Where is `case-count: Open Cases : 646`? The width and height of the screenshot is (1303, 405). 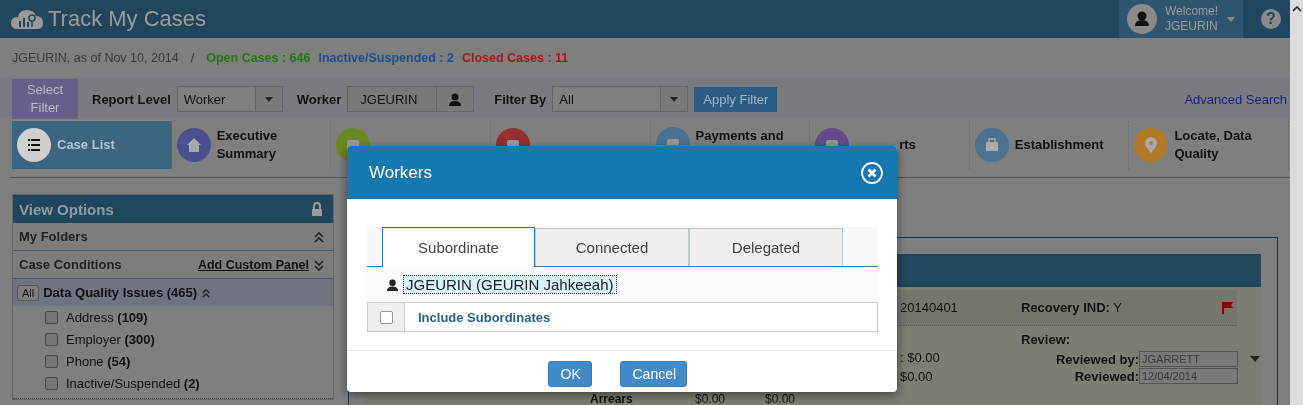 case-count: Open Cases : 646 is located at coordinates (258, 58).